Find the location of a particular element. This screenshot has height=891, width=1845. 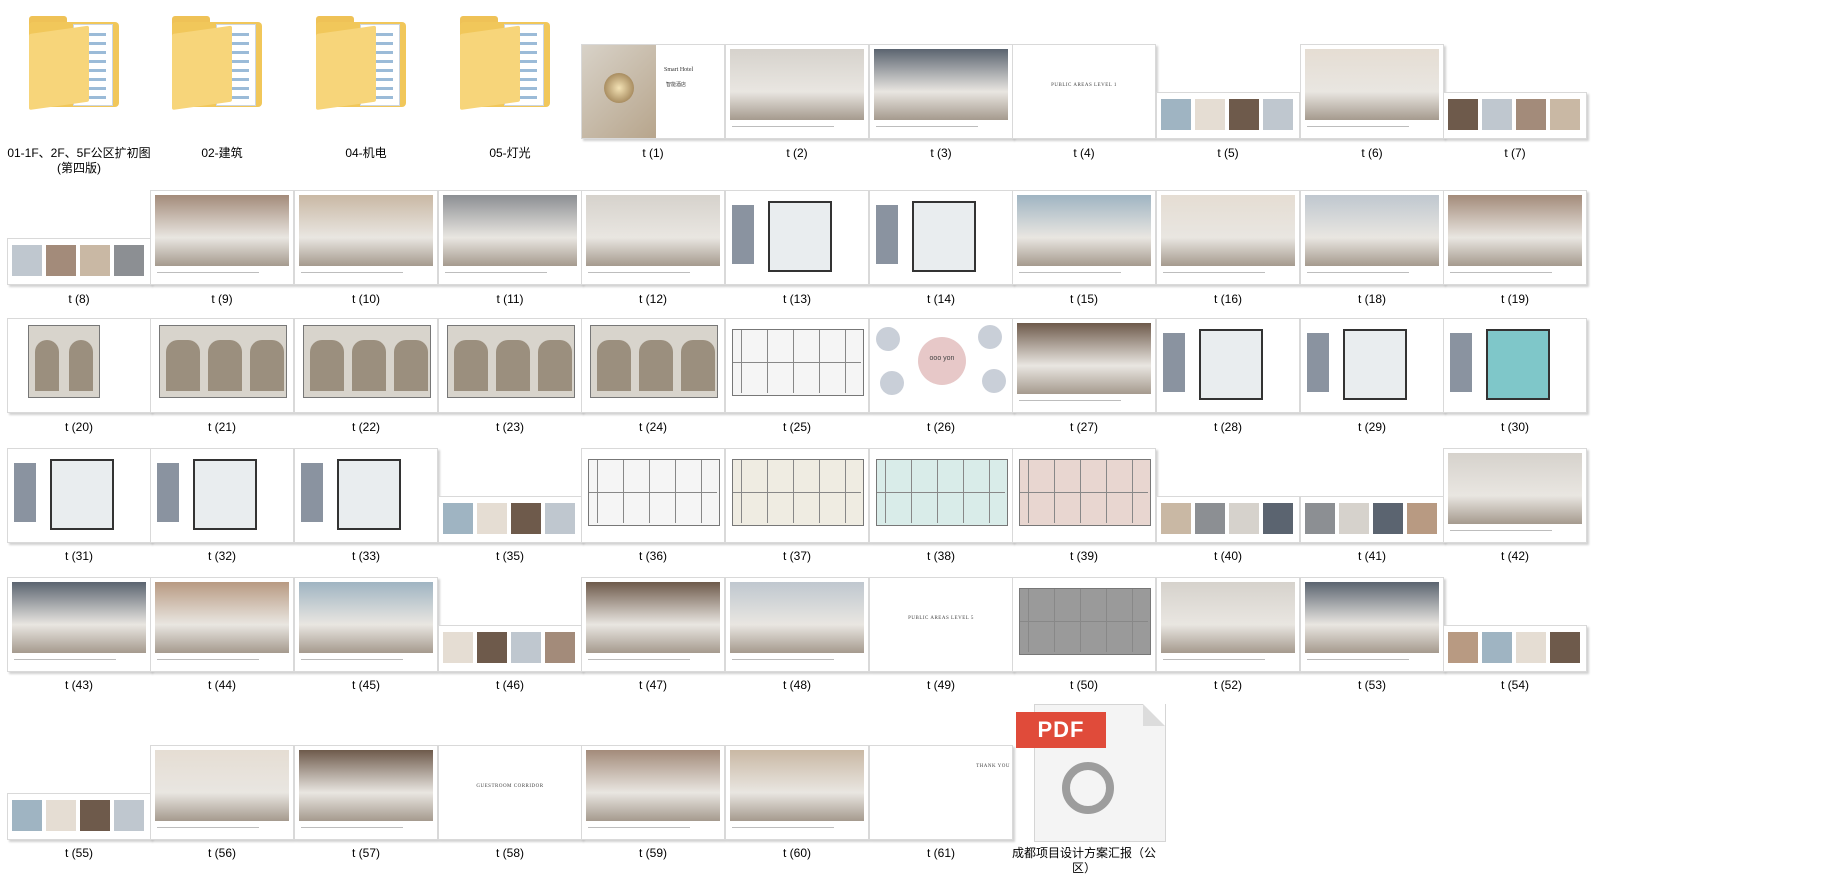

file-item: t (60) is located at coordinates (797, 445).